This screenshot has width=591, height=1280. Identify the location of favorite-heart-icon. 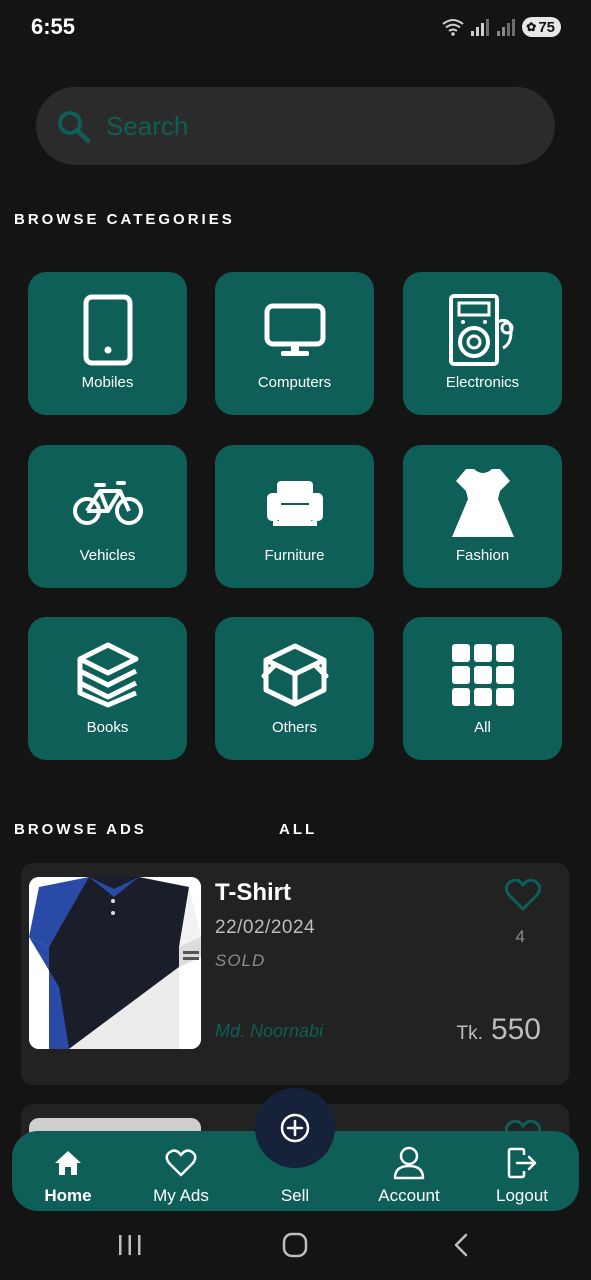
(523, 895).